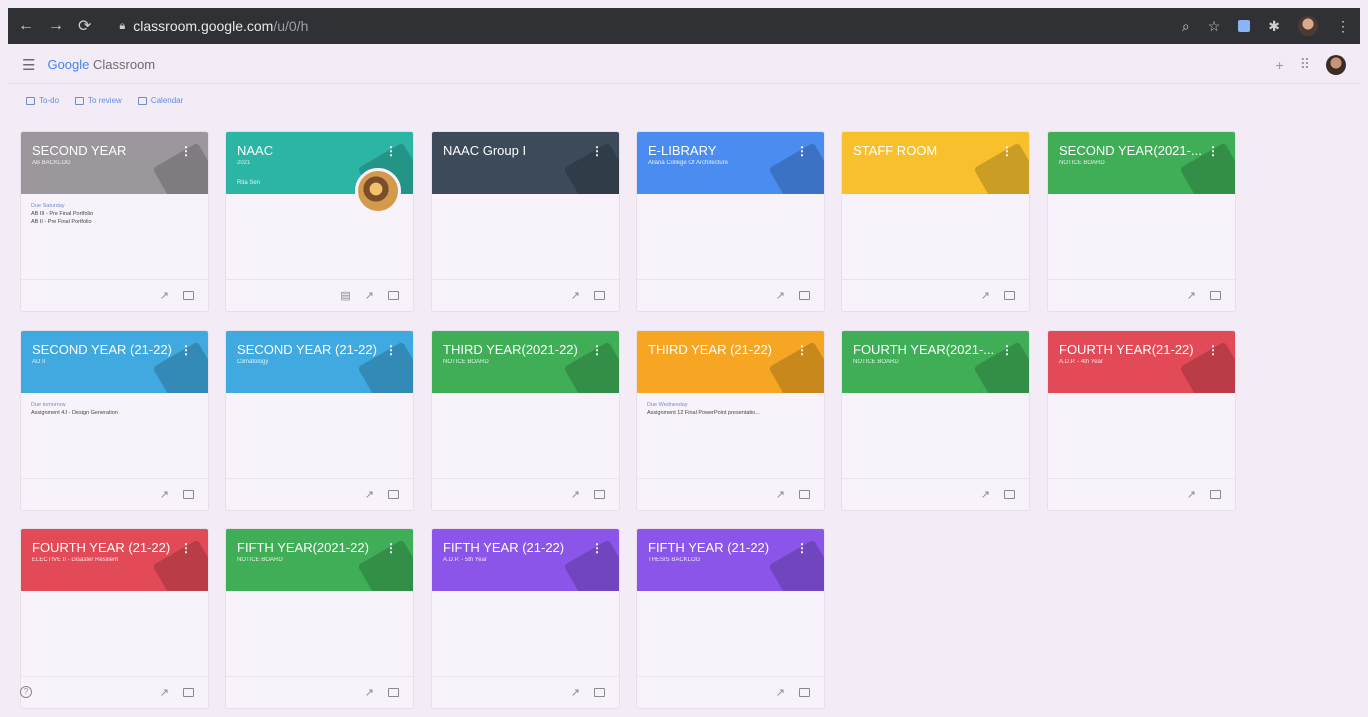 This screenshot has height=717, width=1368. I want to click on class-title: E-LIBRARY, so click(723, 150).